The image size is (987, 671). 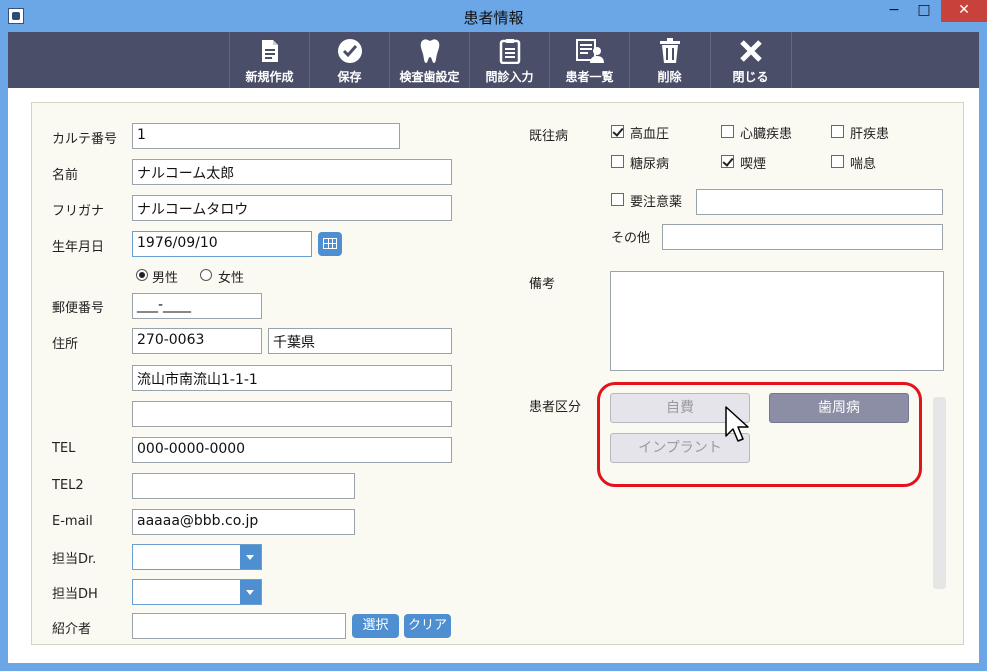 I want to click on tel-input: 000-0000-0000, so click(x=292, y=450).